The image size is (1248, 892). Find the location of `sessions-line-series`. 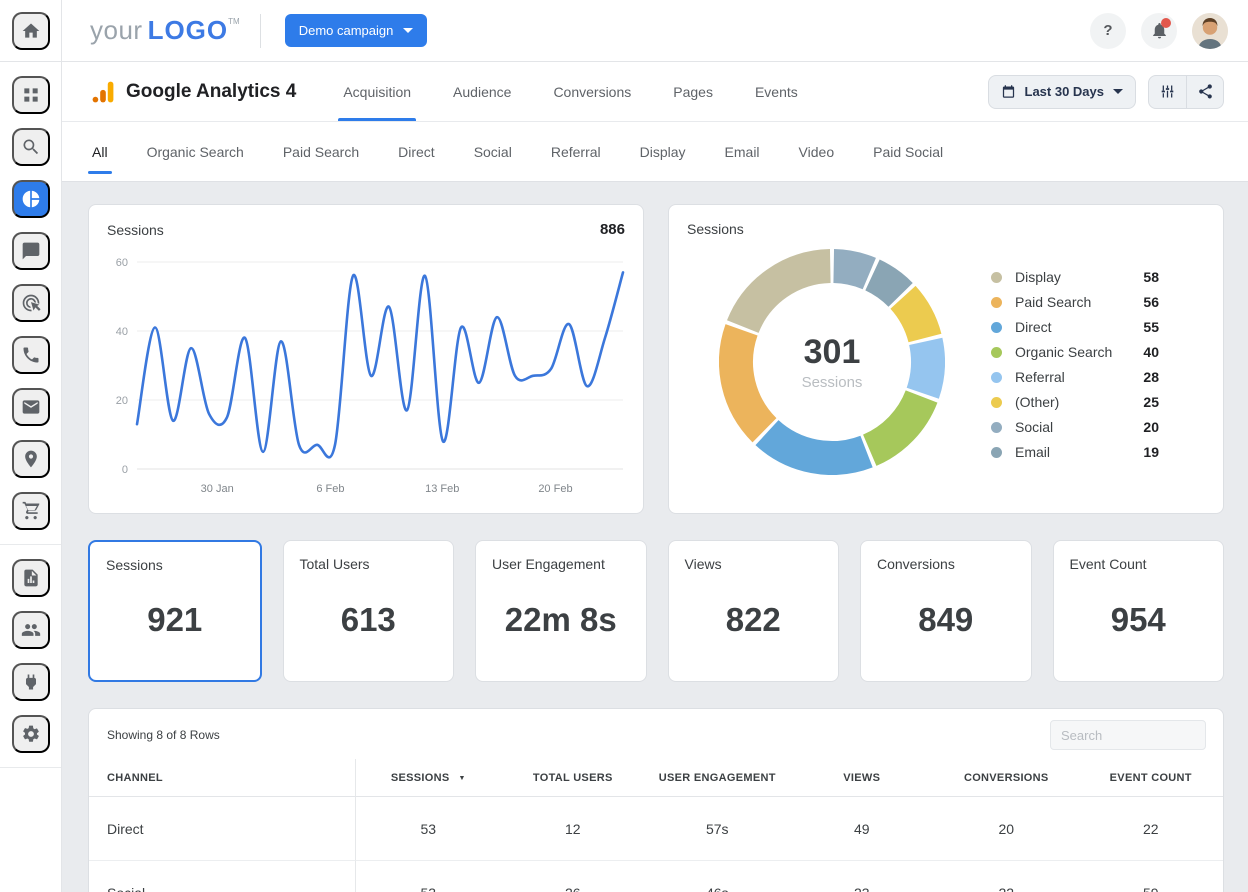

sessions-line-series is located at coordinates (380, 365).